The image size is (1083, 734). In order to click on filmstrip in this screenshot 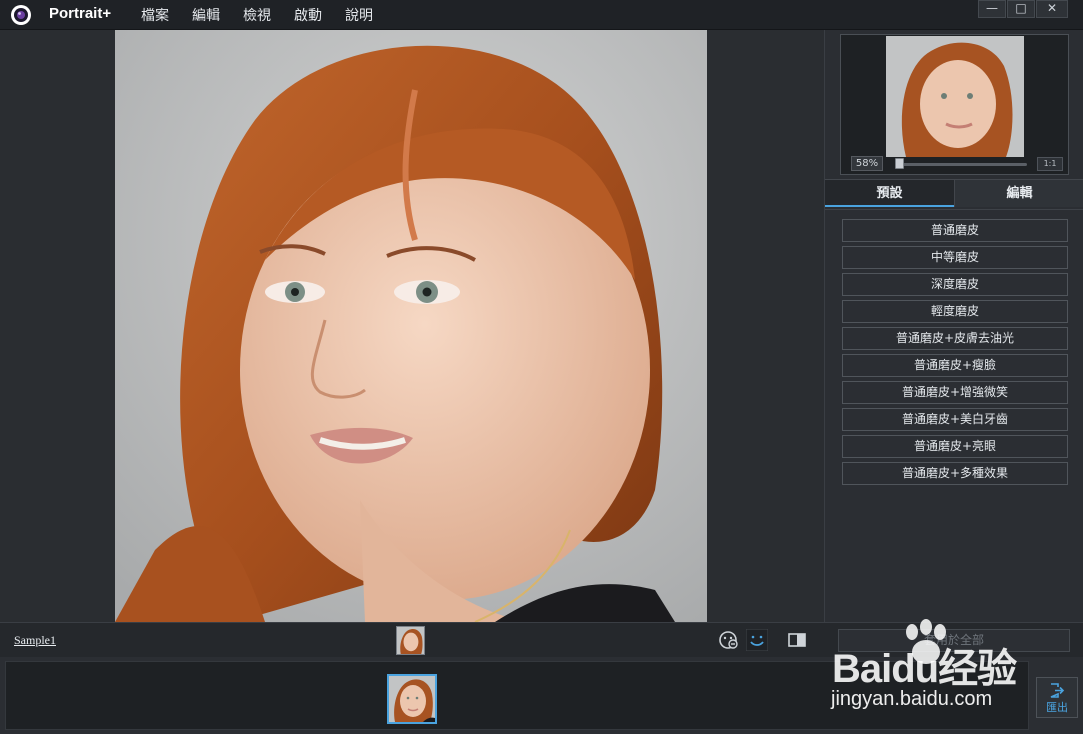, I will do `click(517, 695)`.